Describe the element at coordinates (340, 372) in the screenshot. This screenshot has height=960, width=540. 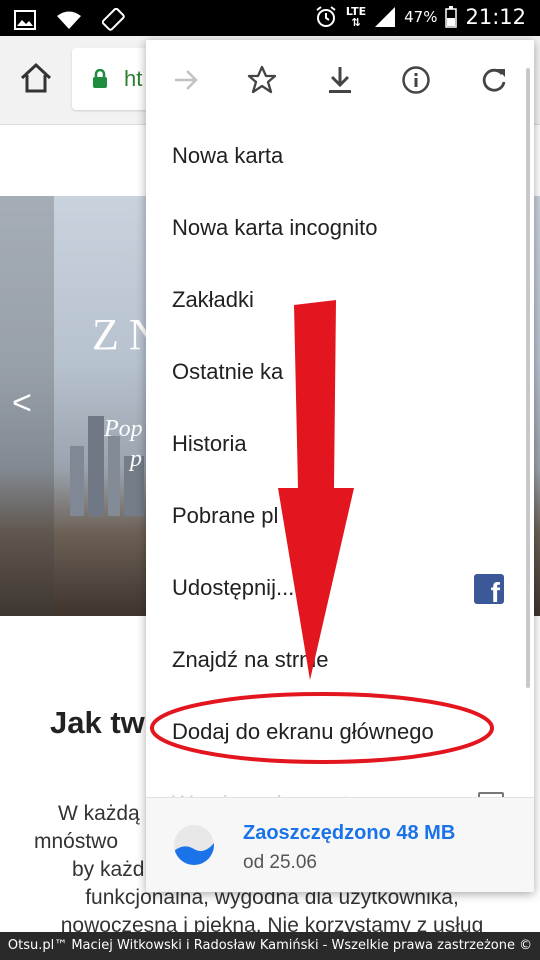
I see `menu-item-recent-tabs: Ostatnie ka` at that location.